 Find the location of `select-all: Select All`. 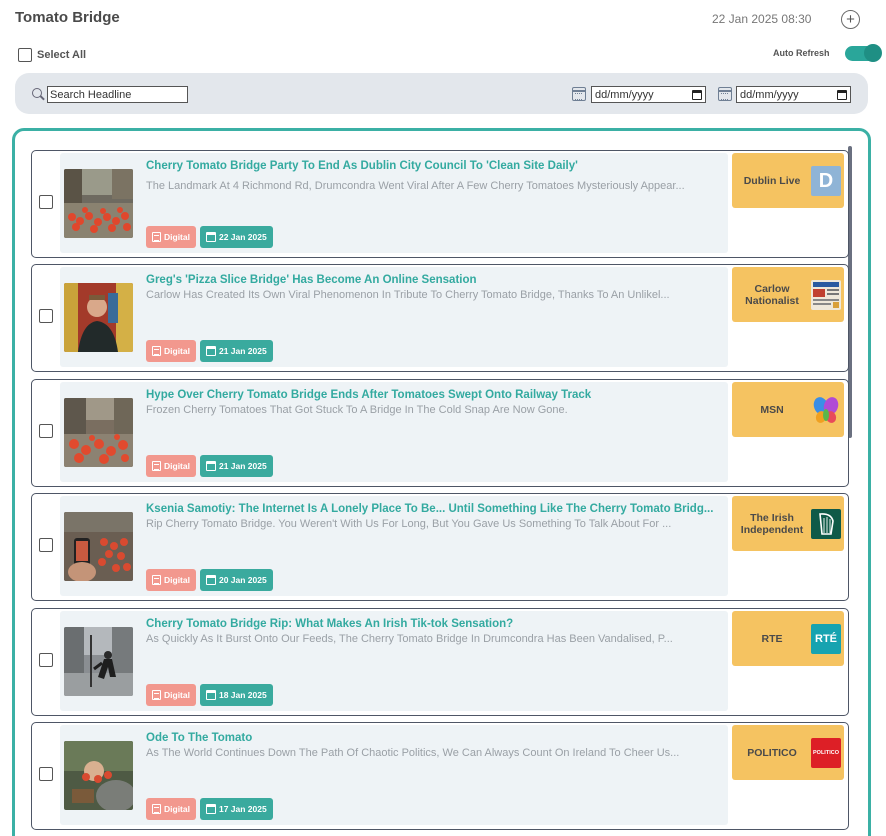

select-all: Select All is located at coordinates (52, 55).